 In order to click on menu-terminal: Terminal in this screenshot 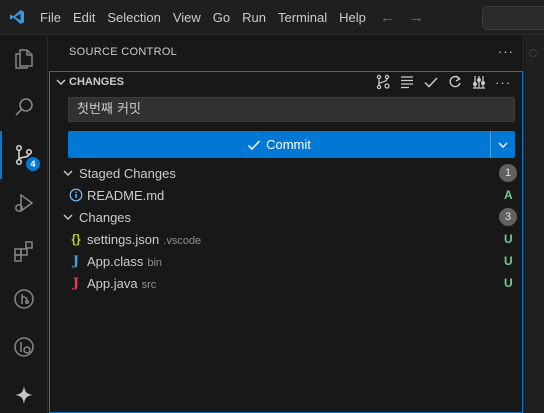, I will do `click(302, 17)`.